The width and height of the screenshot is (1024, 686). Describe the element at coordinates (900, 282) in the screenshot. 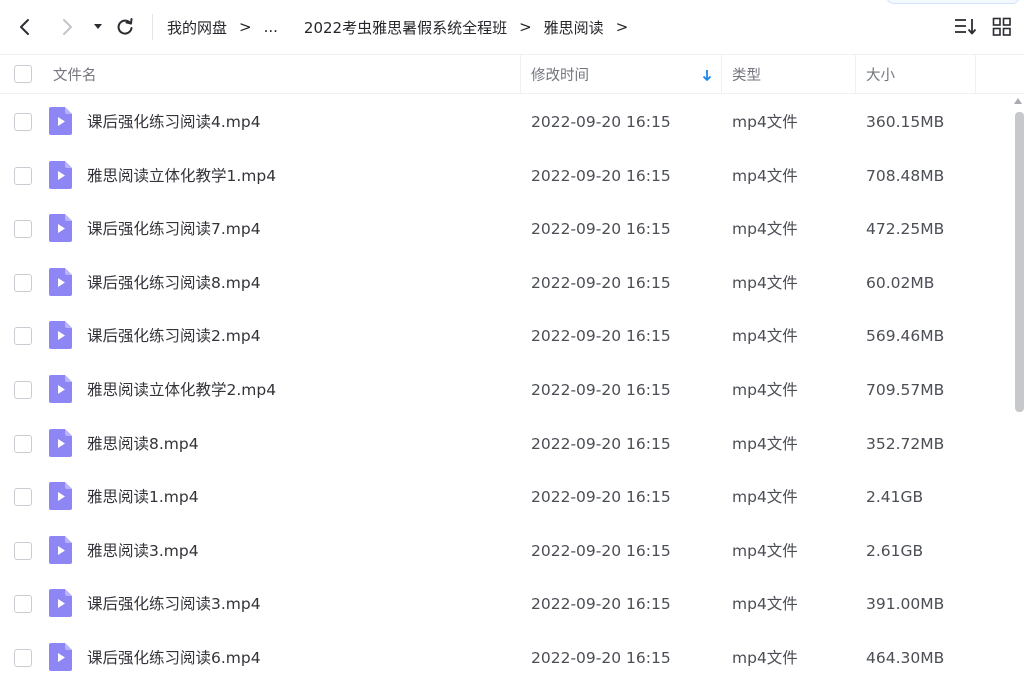

I see `file-size: 60.02MB` at that location.